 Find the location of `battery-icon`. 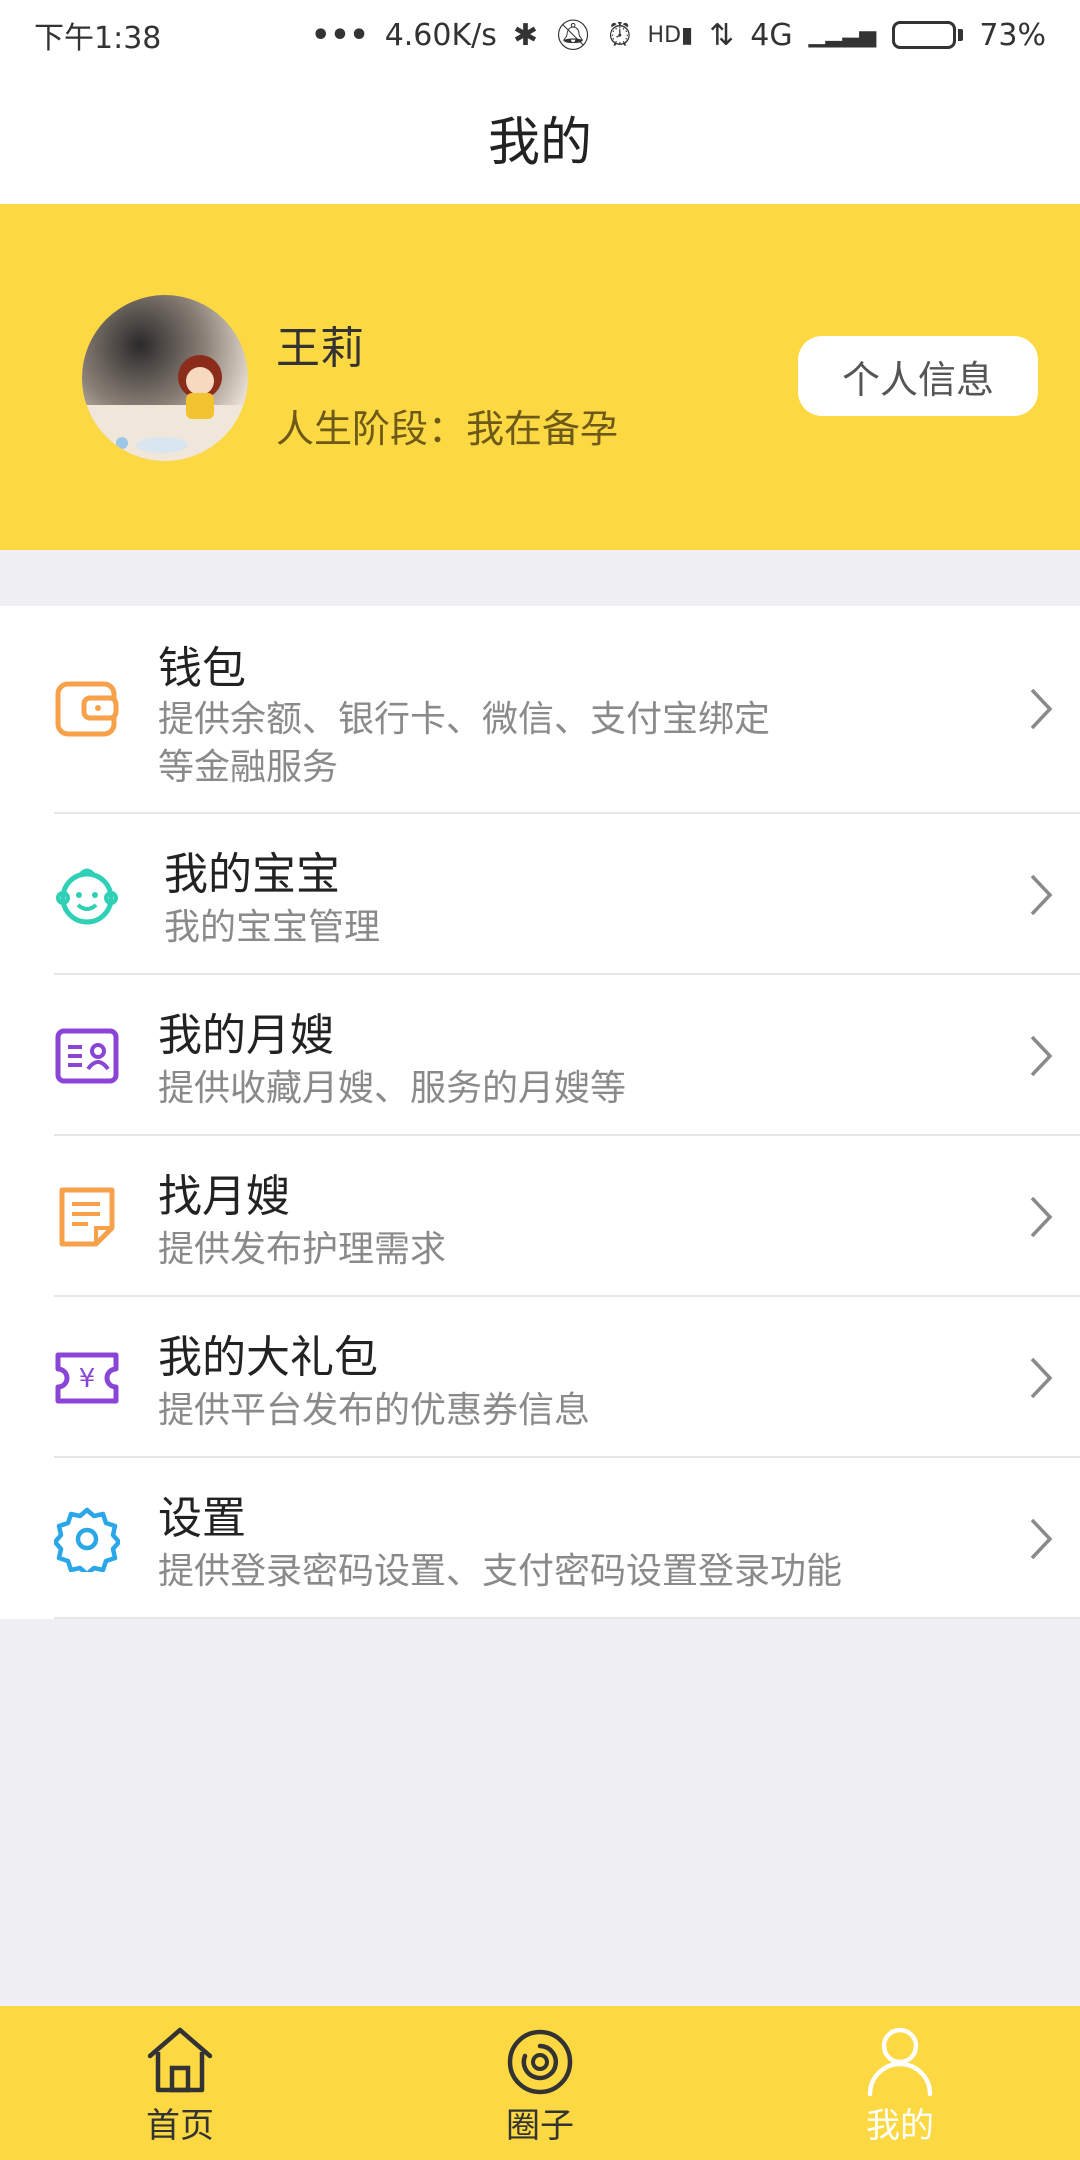

battery-icon is located at coordinates (928, 35).